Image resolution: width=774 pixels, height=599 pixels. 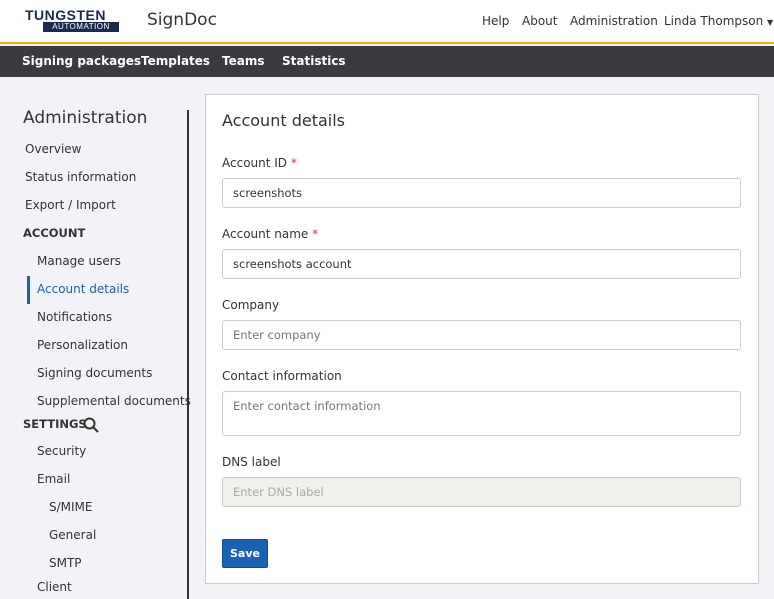 What do you see at coordinates (72, 535) in the screenshot?
I see `sidebar-item-general: General` at bounding box center [72, 535].